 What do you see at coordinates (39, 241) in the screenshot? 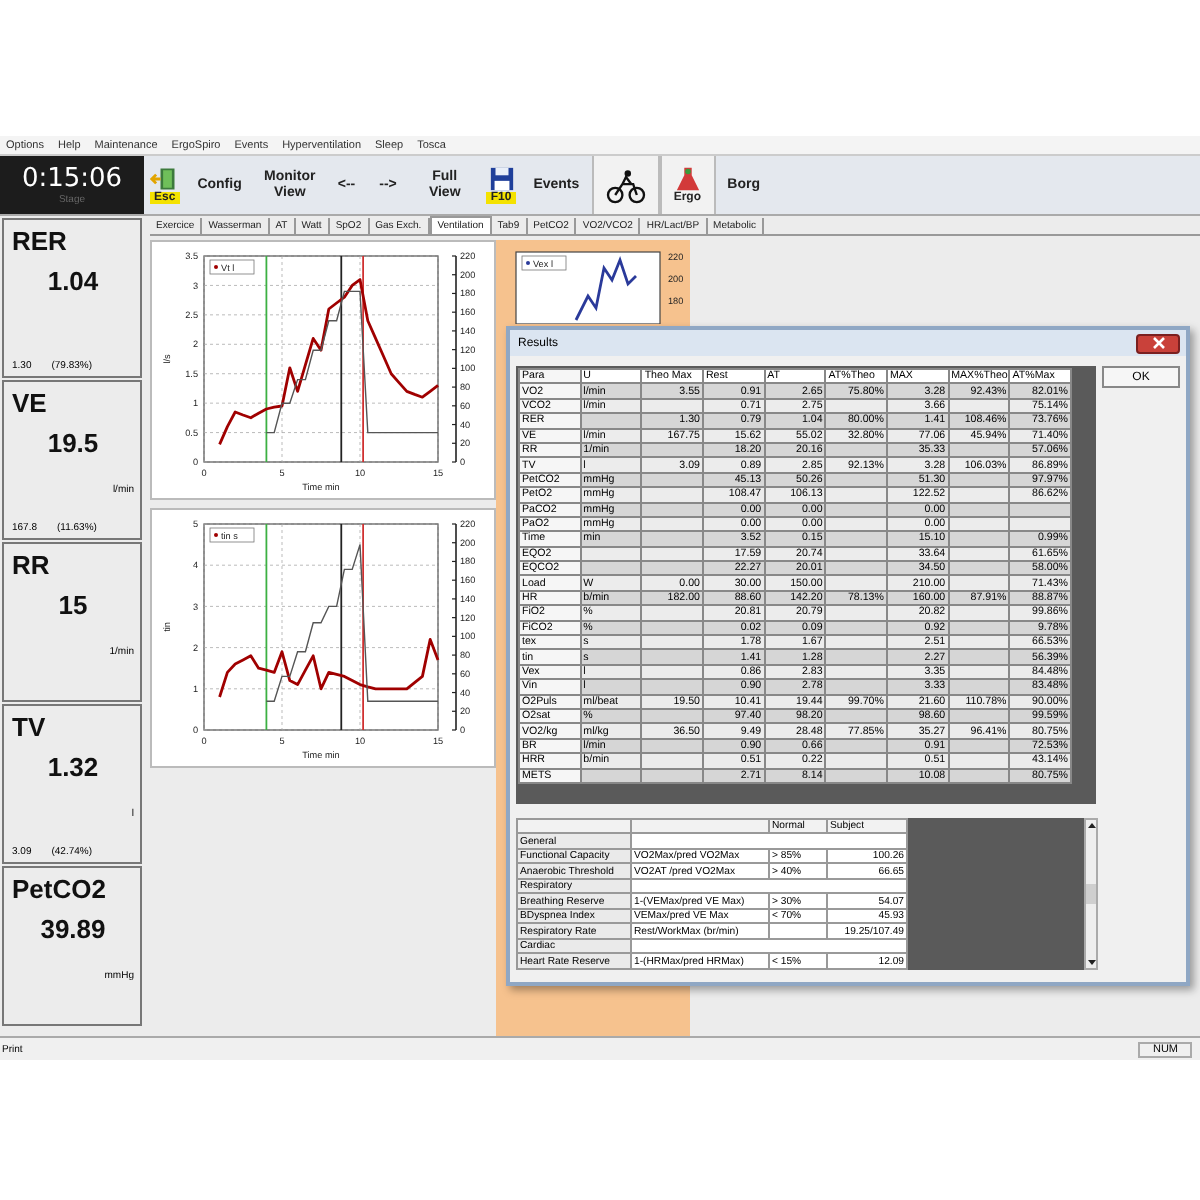
I see `metric-label: RER` at bounding box center [39, 241].